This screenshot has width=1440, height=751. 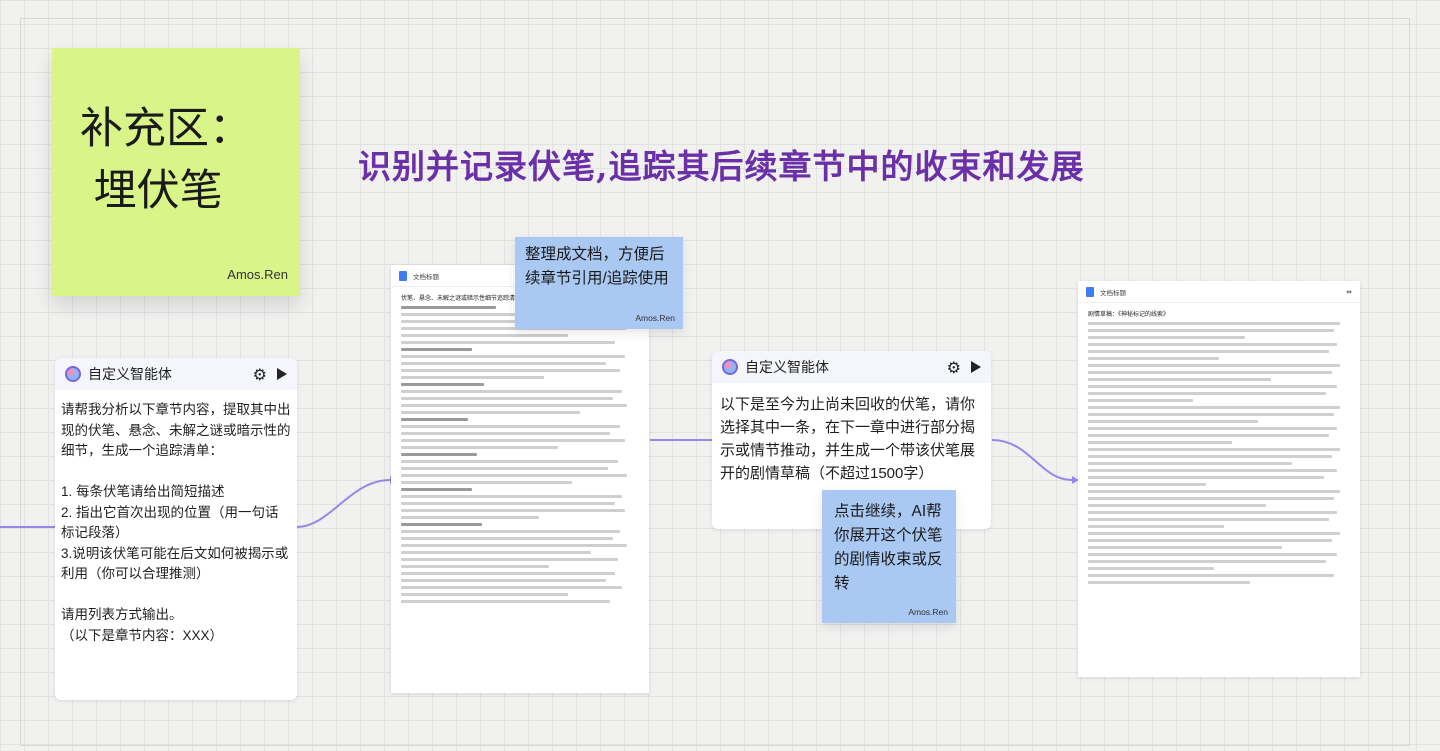 What do you see at coordinates (721, 166) in the screenshot?
I see `canvas-headline: 识别并记录伏笔,追踪其后续章节中的收束和发展` at bounding box center [721, 166].